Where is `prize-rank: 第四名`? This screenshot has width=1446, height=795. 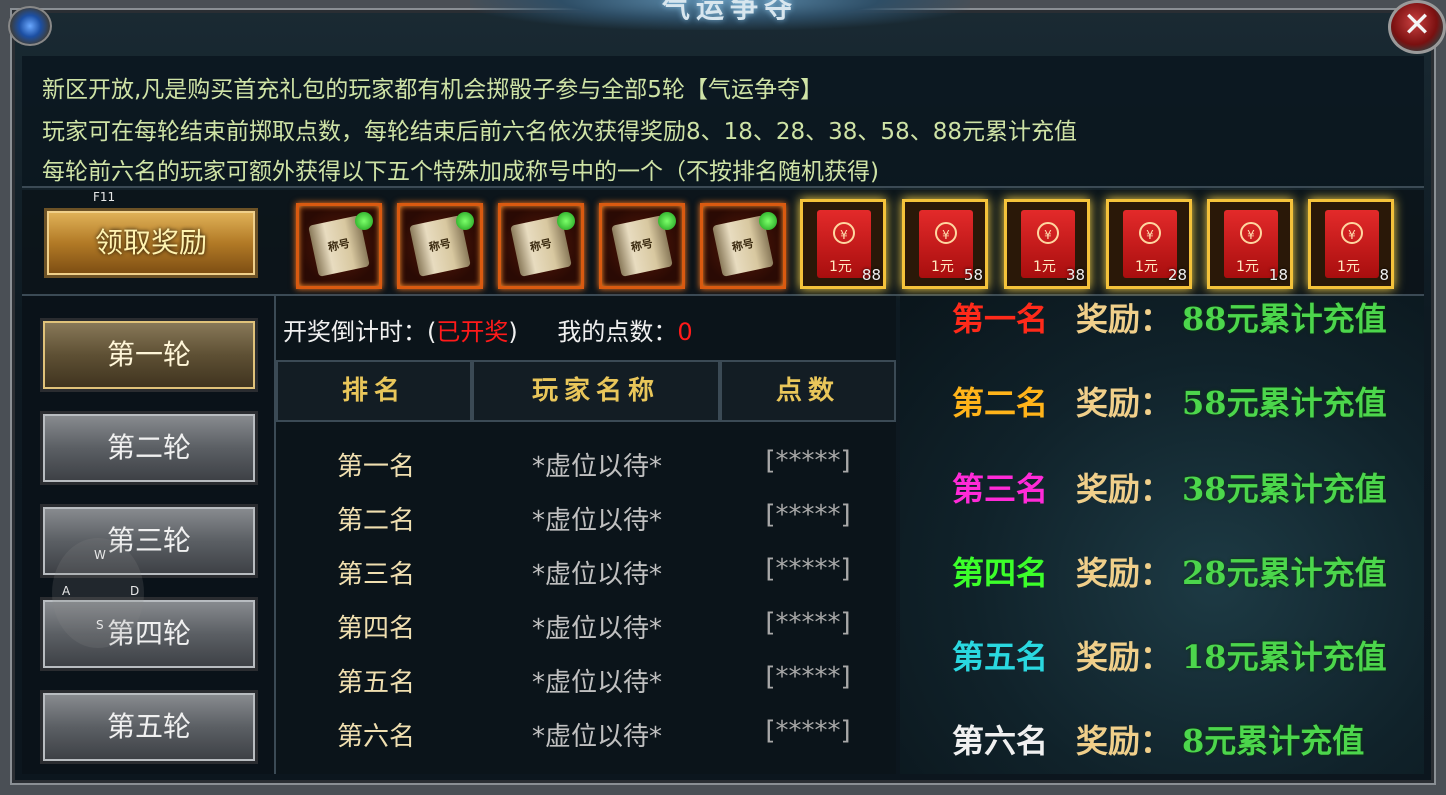
prize-rank: 第四名 is located at coordinates (1000, 573).